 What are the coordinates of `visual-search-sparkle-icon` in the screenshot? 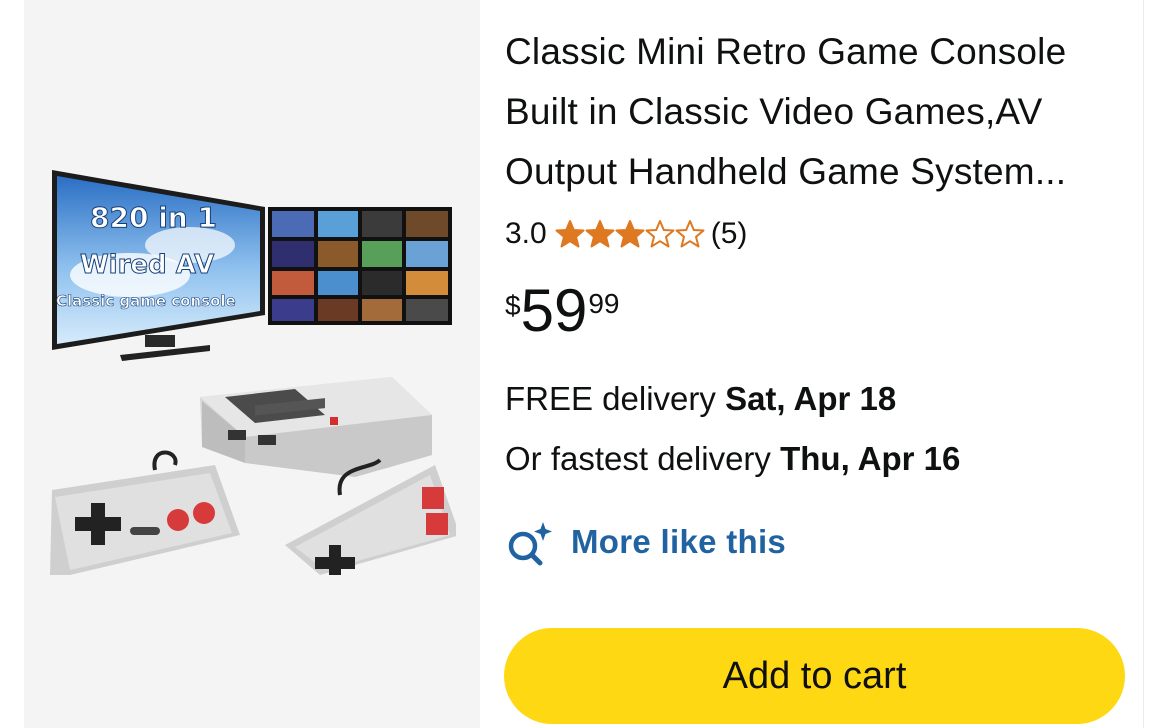 It's located at (530, 544).